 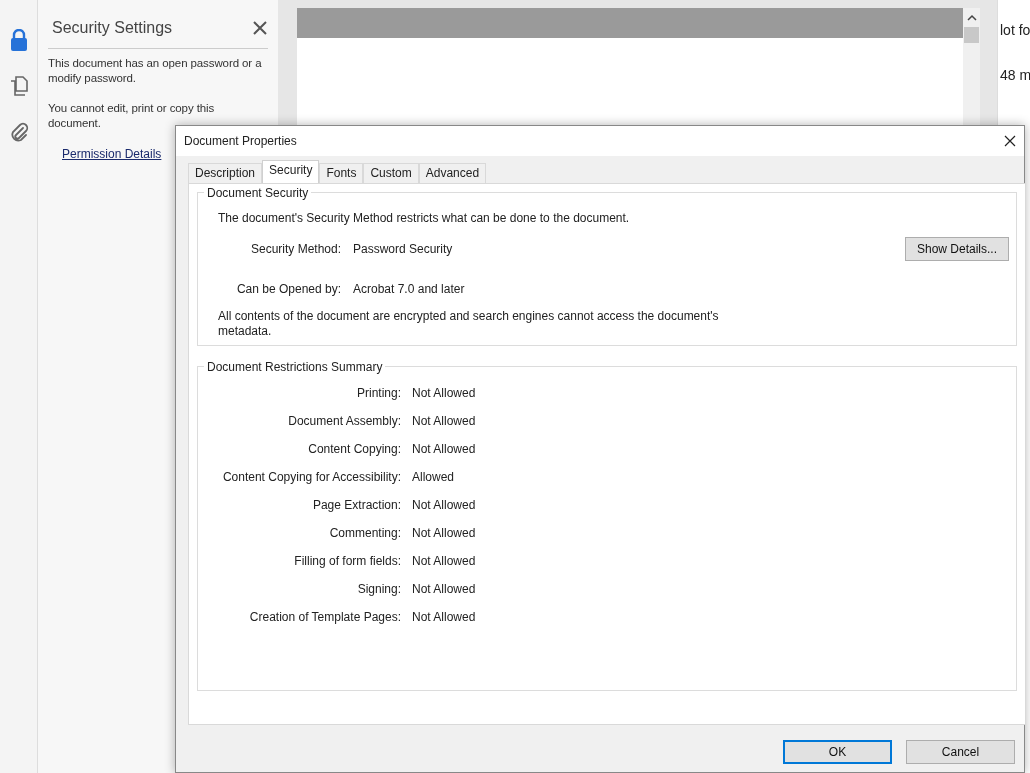 What do you see at coordinates (295, 249) in the screenshot?
I see `field-label: Security Method:` at bounding box center [295, 249].